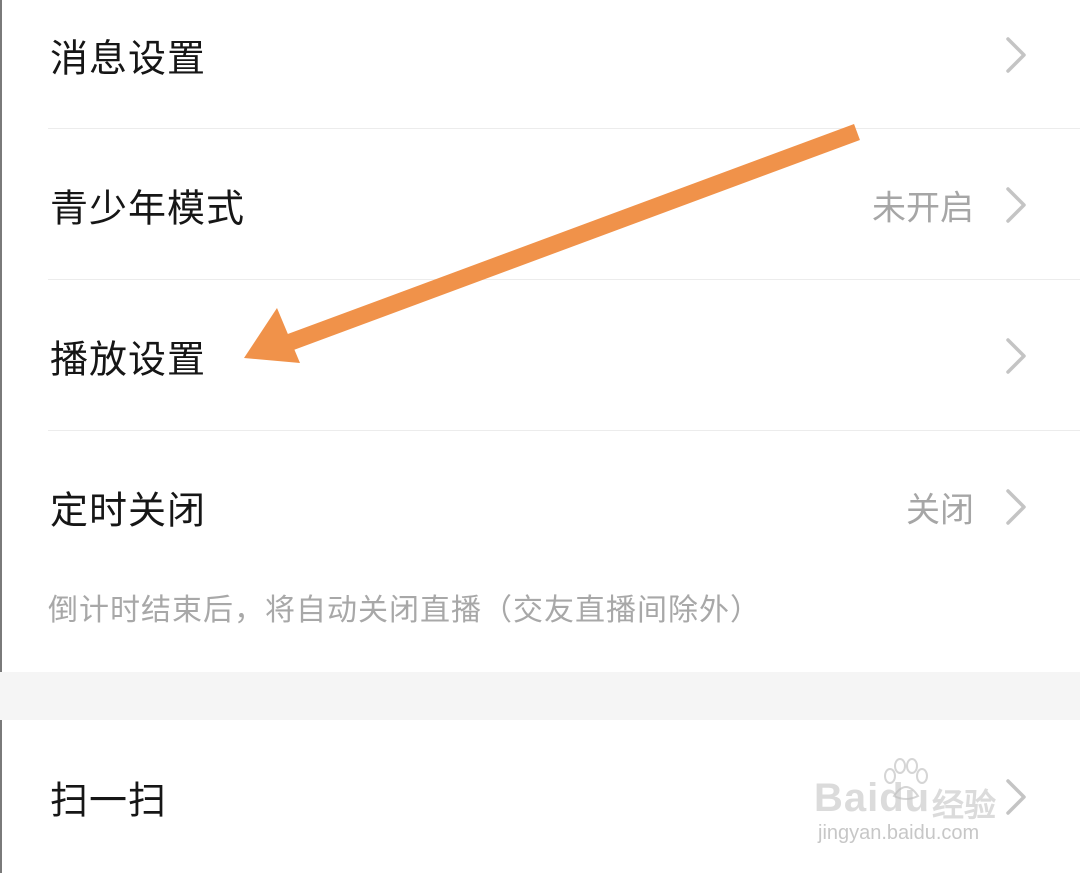 The width and height of the screenshot is (1080, 873). What do you see at coordinates (940, 510) in the screenshot?
I see `timer-close-status: 关闭` at bounding box center [940, 510].